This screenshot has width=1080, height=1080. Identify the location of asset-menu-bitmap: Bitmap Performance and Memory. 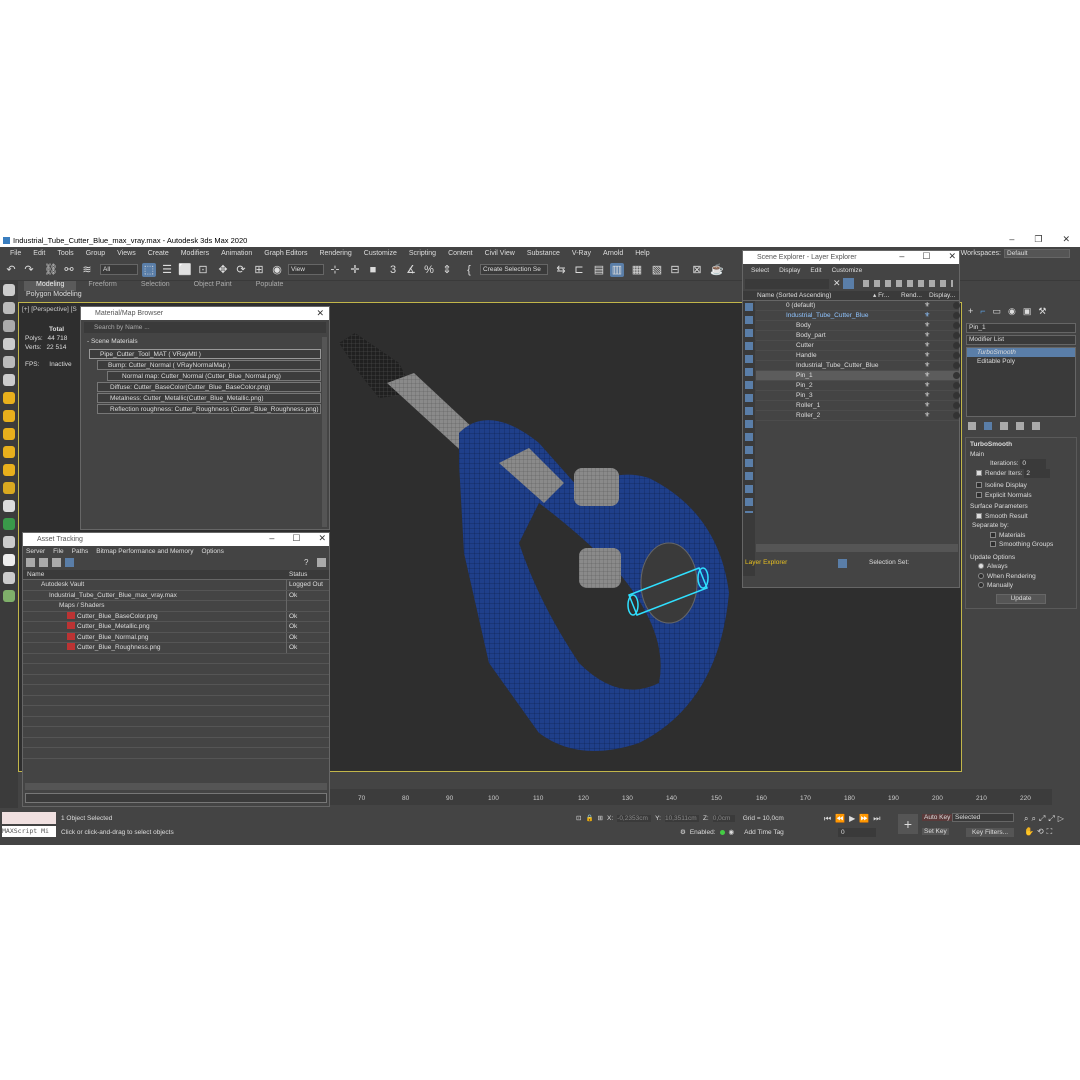
(144, 551).